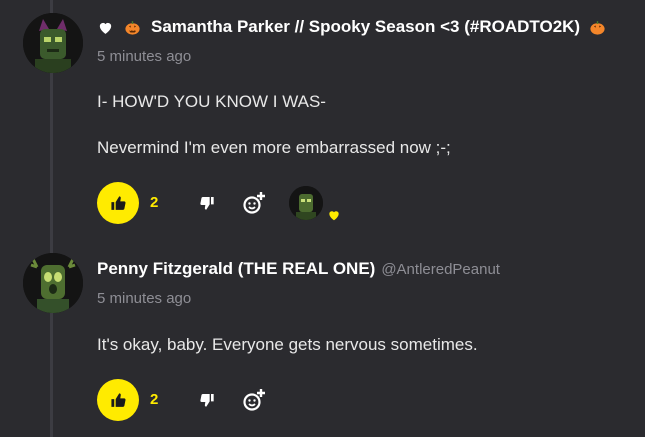 This screenshot has width=645, height=437. I want to click on author-name: Penny Fitzgerald (THE REAL ONE), so click(236, 269).